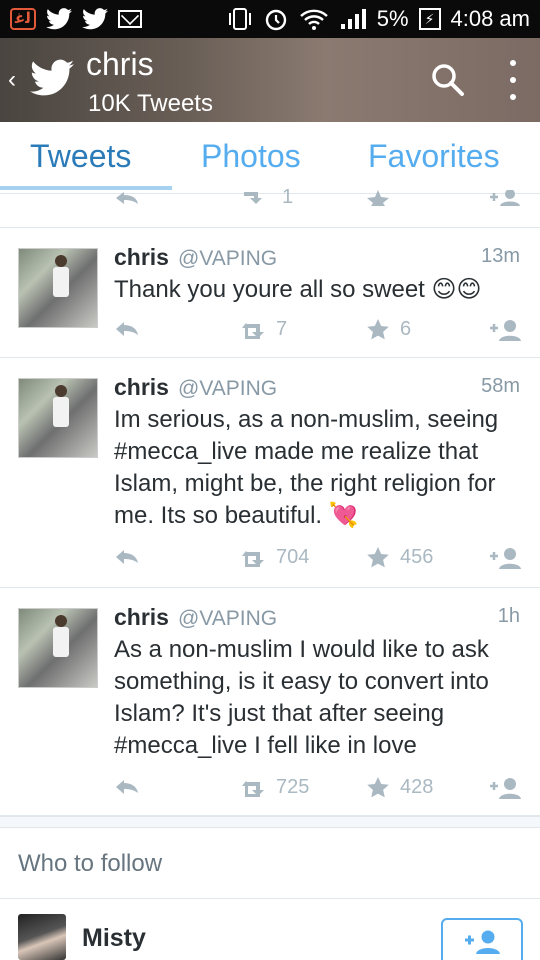  I want to click on signal-icon, so click(353, 19).